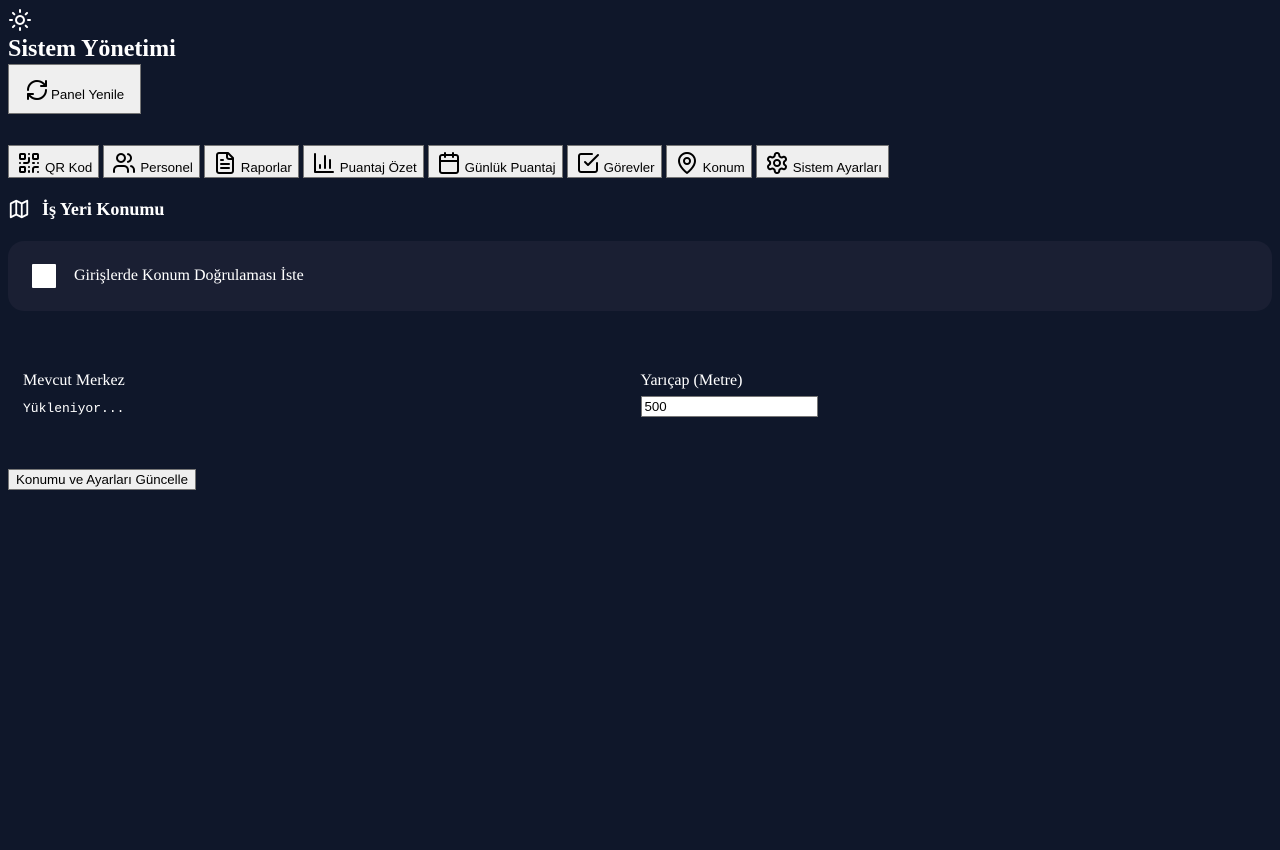  Describe the element at coordinates (102, 479) in the screenshot. I see `update-location-button: Konumu ve Ayarları Güncelle` at that location.